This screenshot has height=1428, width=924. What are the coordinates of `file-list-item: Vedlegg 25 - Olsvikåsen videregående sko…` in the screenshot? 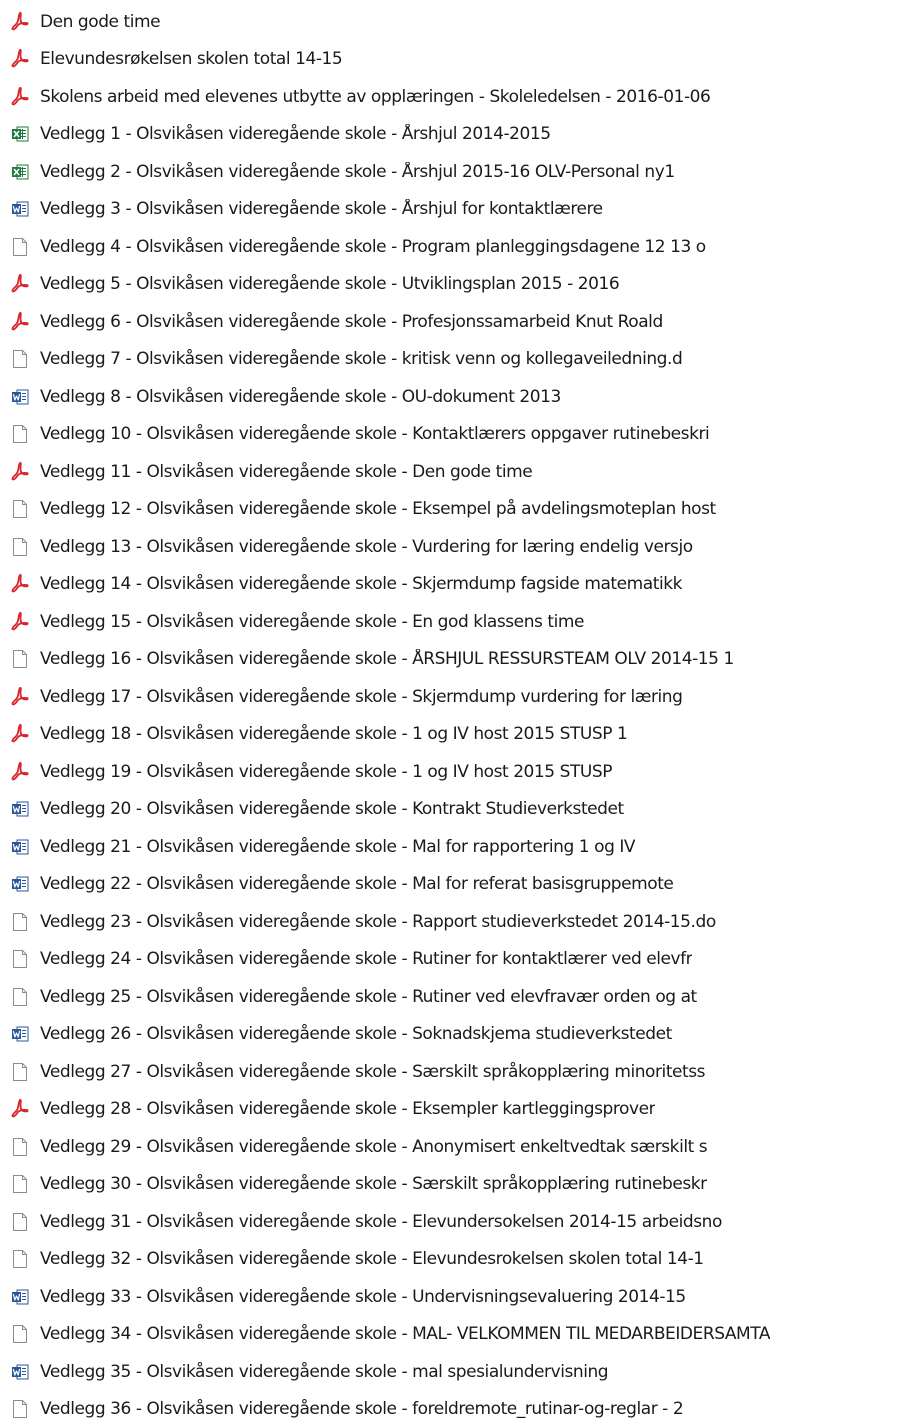 It's located at (462, 997).